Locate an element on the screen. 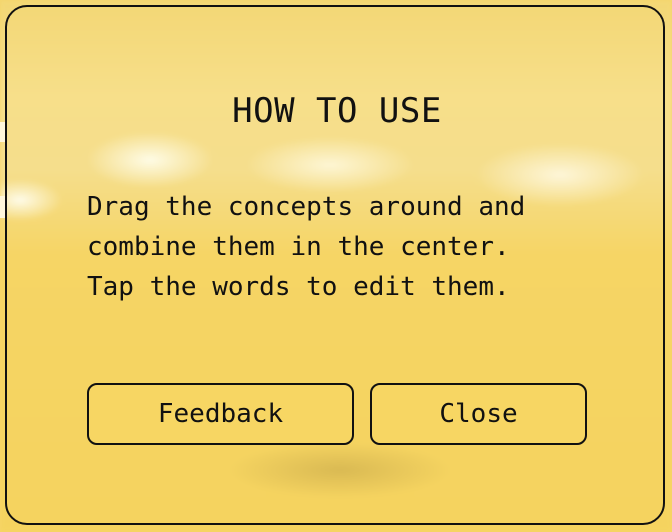 The height and width of the screenshot is (532, 672). instruction-line: Drag the concepts around and is located at coordinates (306, 207).